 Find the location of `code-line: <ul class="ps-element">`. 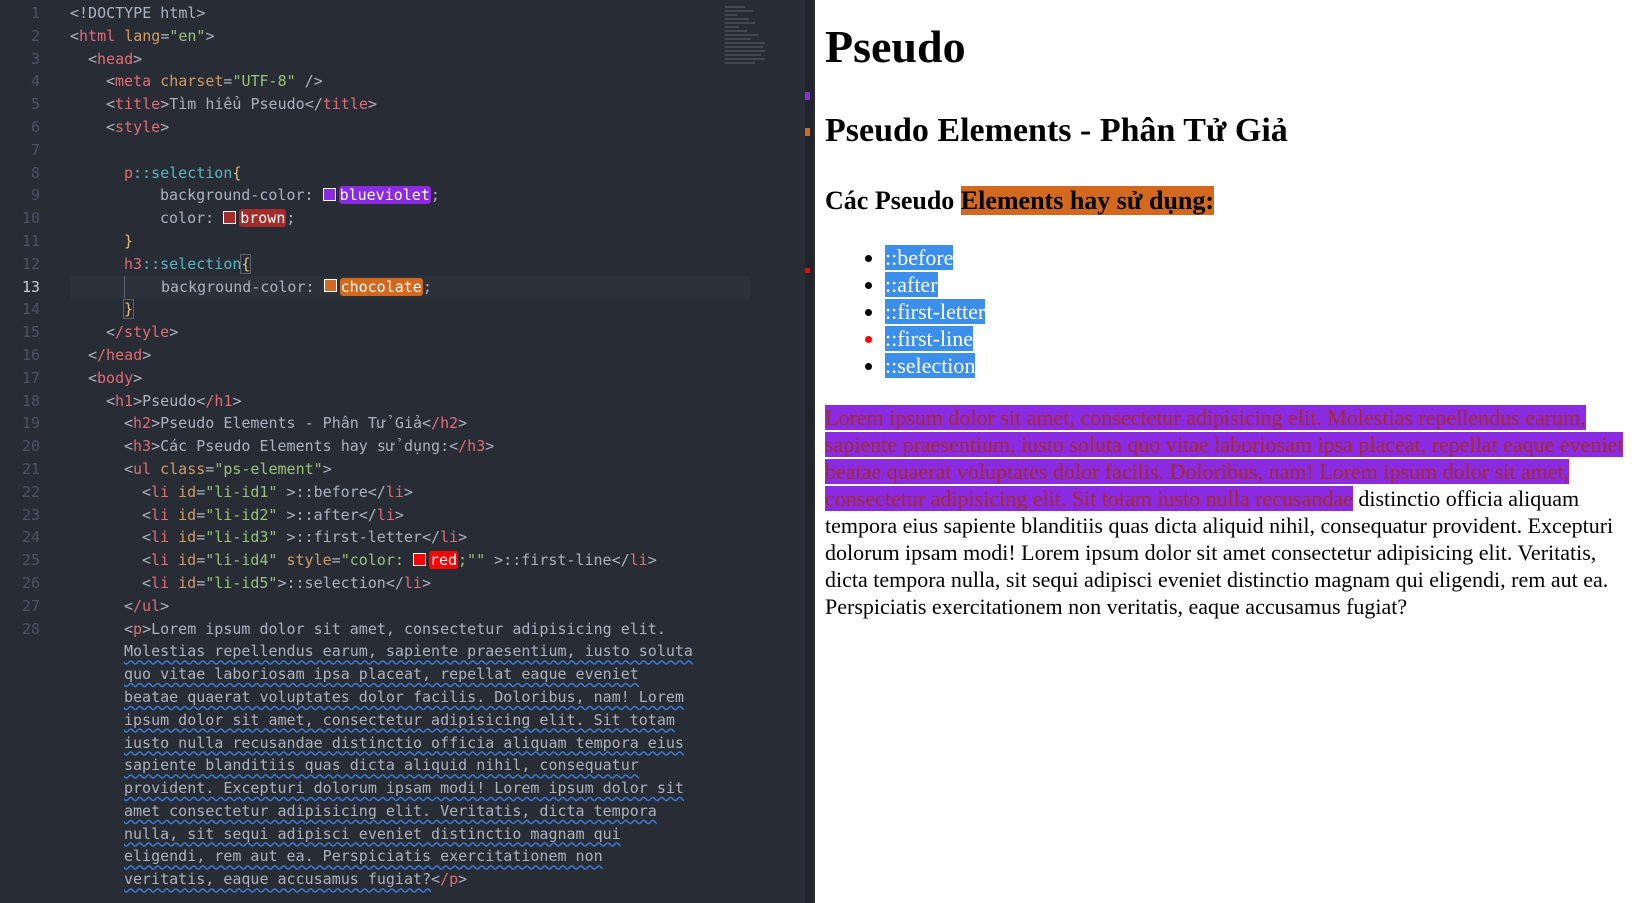

code-line: <ul class="ps-element"> is located at coordinates (395, 469).